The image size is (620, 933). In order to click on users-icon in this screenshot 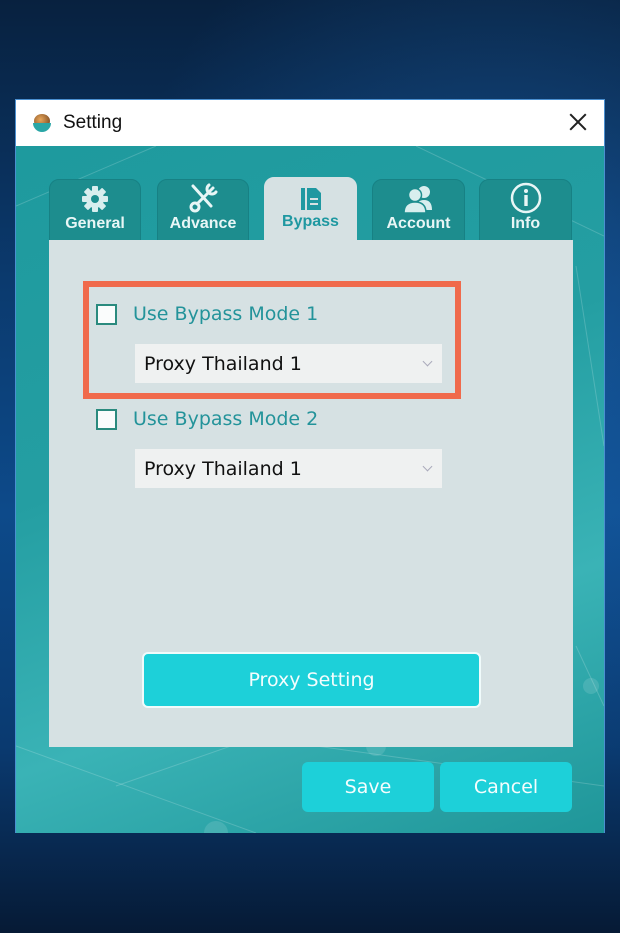, I will do `click(417, 200)`.